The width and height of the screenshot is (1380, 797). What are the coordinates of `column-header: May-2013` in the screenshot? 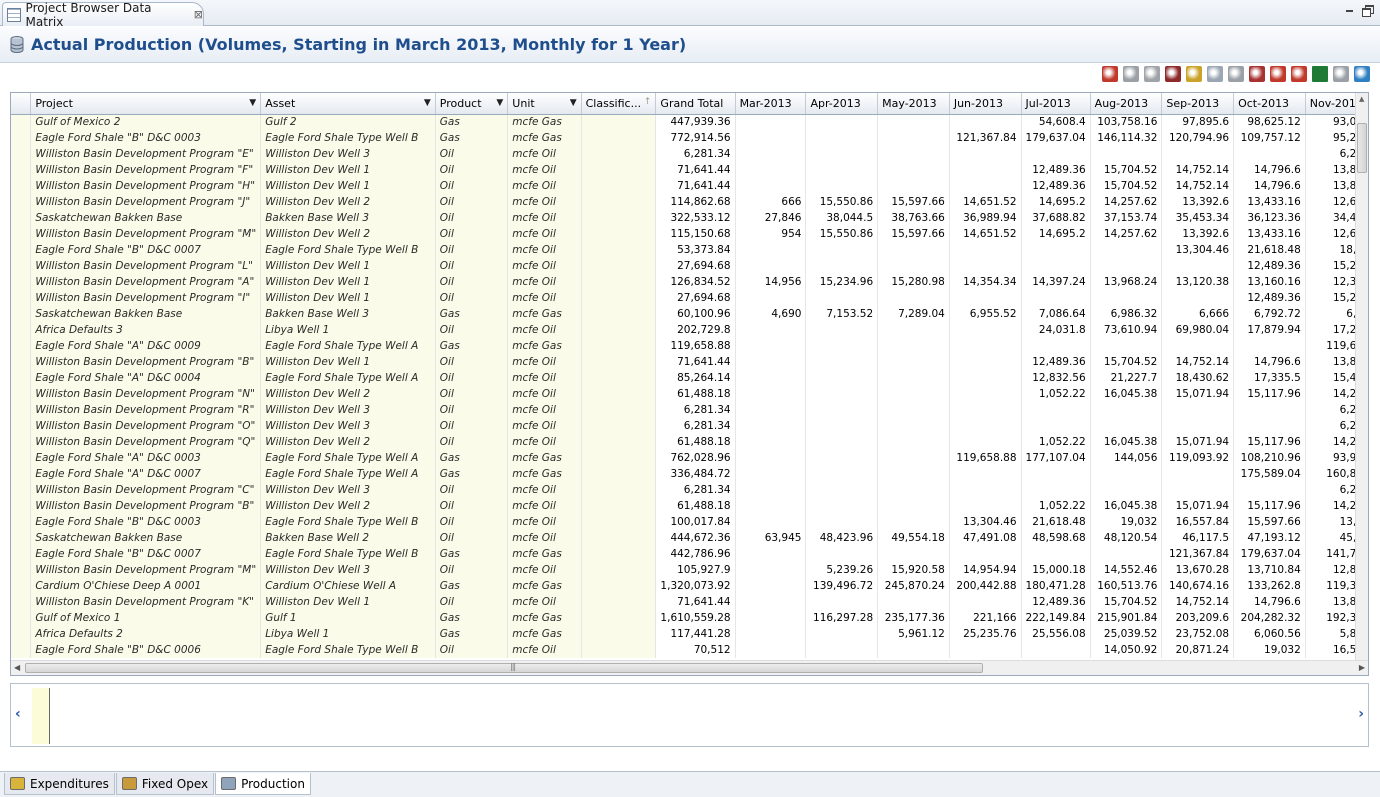 It's located at (913, 104).